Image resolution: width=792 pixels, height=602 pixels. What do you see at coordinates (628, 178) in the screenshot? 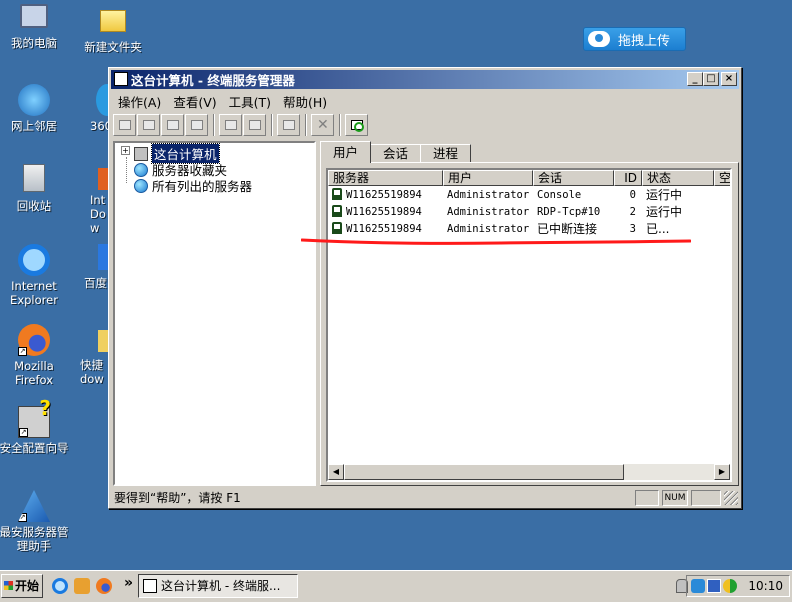
I see `column-header-id: ID` at bounding box center [628, 178].